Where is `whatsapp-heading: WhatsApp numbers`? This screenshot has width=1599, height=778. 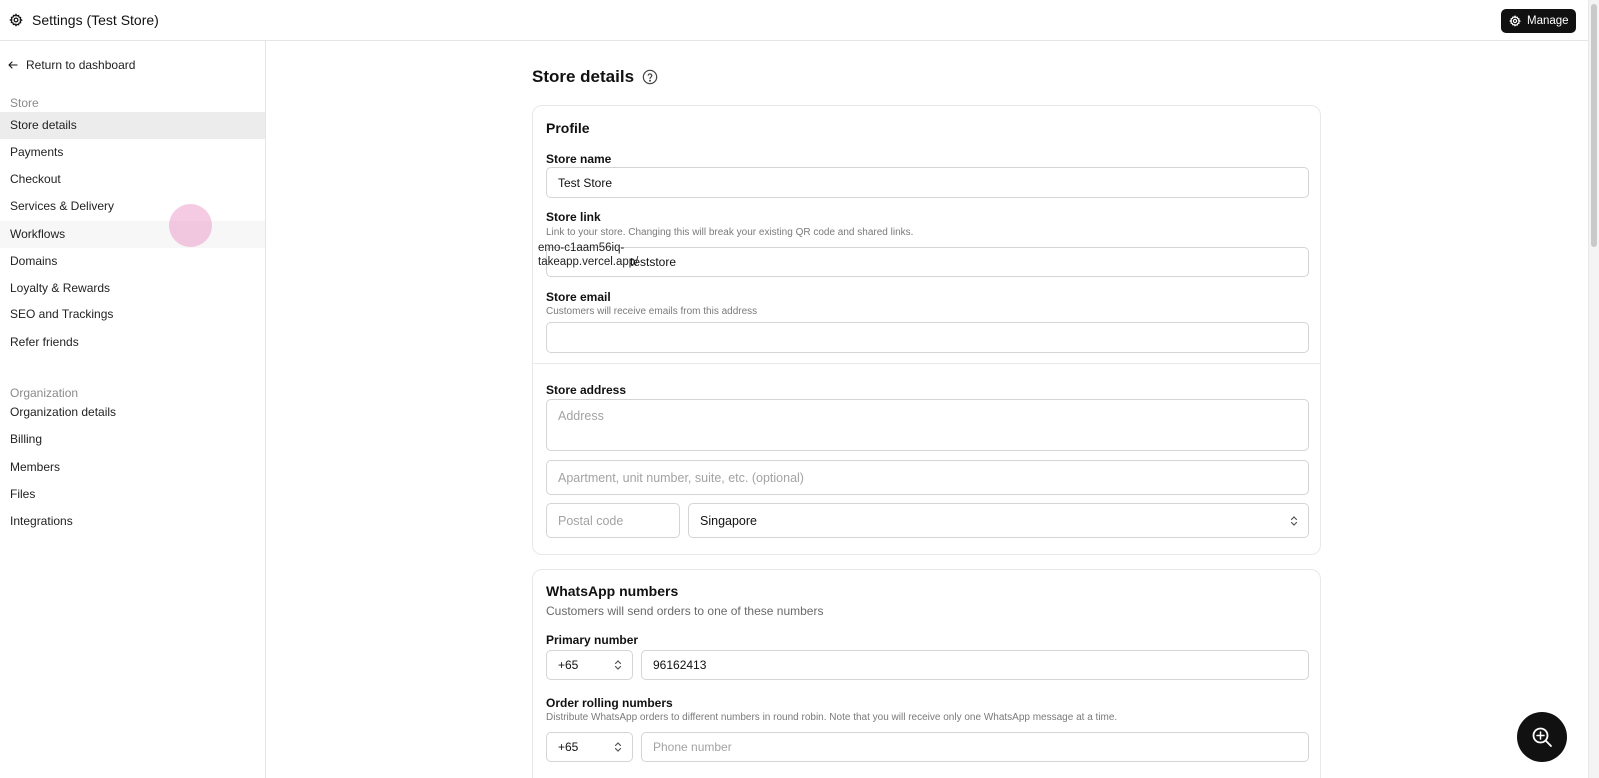
whatsapp-heading: WhatsApp numbers is located at coordinates (612, 591).